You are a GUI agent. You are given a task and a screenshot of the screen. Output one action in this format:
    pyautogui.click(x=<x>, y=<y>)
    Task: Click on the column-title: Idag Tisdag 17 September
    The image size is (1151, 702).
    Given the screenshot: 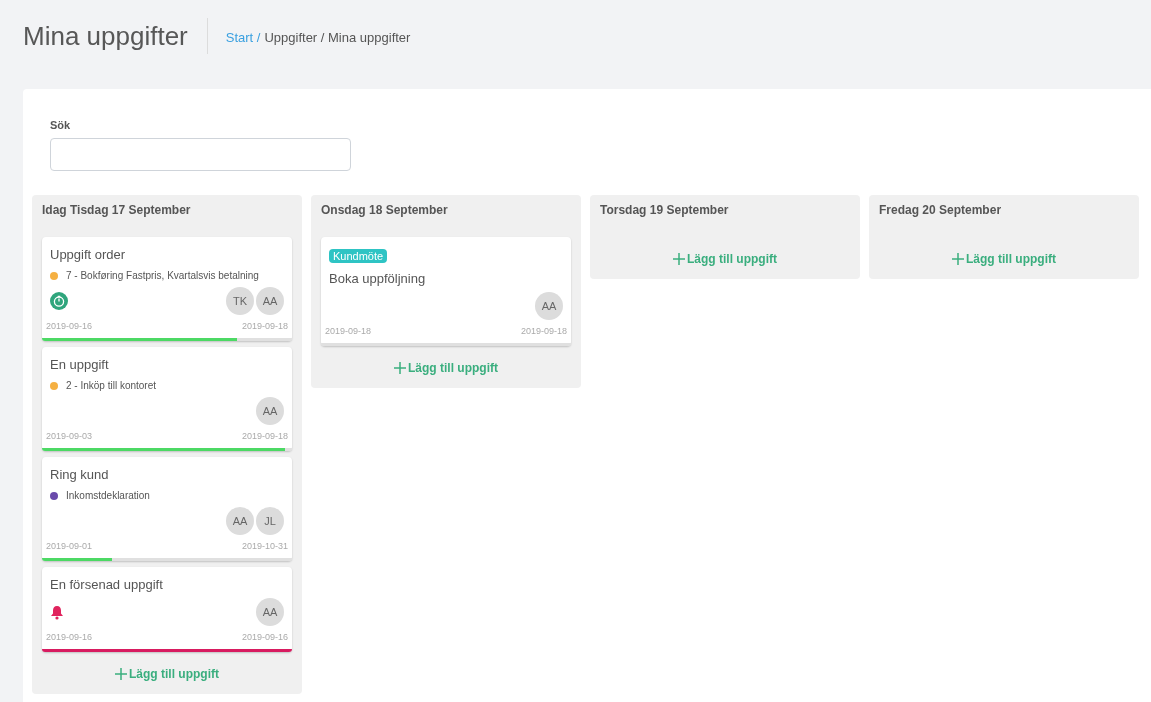 What is the action you would take?
    pyautogui.click(x=117, y=210)
    